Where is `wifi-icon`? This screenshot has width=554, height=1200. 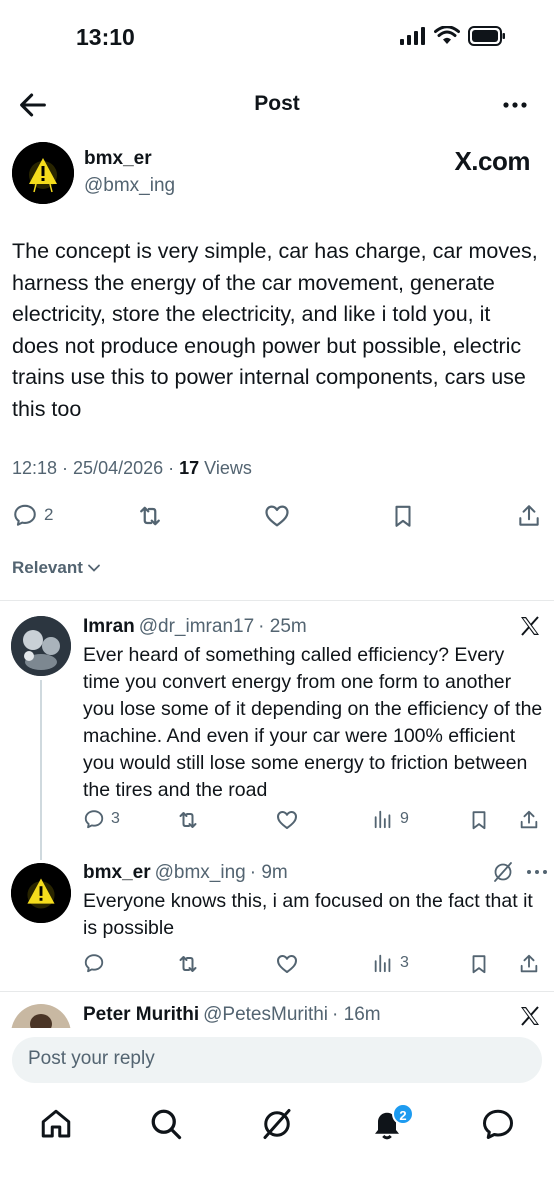
wifi-icon is located at coordinates (447, 35).